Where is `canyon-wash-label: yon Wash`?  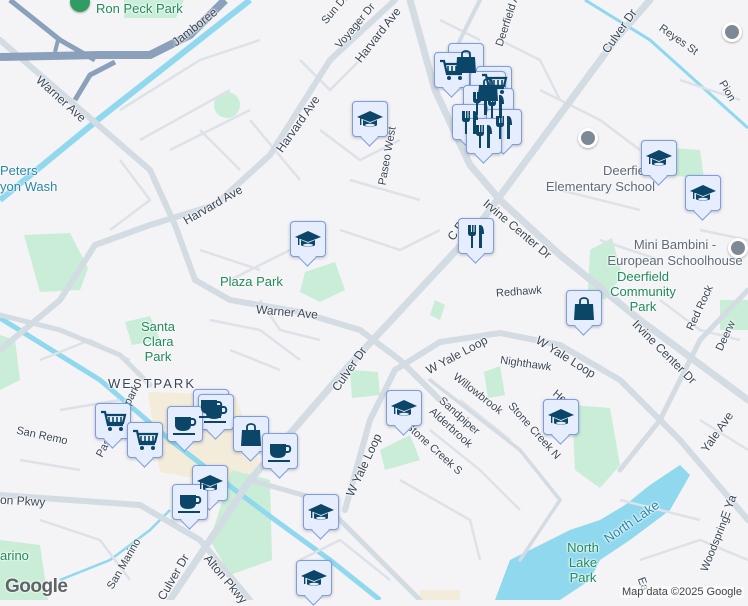 canyon-wash-label: yon Wash is located at coordinates (29, 186).